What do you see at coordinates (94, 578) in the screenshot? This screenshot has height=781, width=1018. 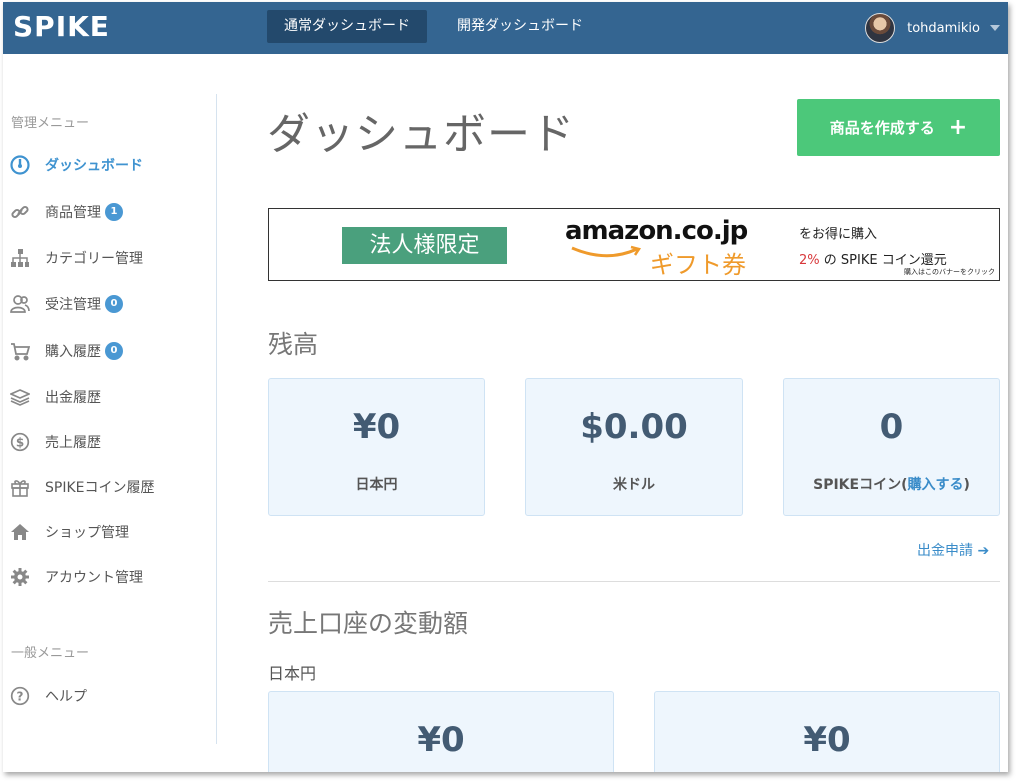 I see `sidebar-item-label: アカウント管理` at bounding box center [94, 578].